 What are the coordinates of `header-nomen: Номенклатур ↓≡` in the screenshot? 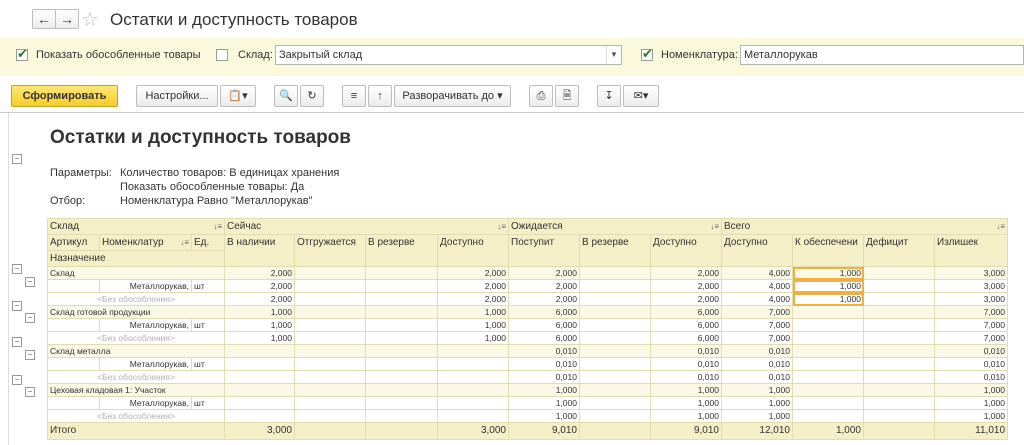 It's located at (145, 242).